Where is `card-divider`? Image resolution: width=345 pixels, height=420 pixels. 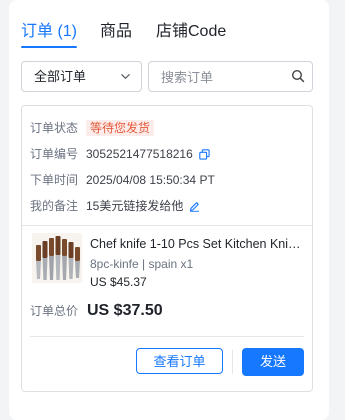 card-divider is located at coordinates (167, 225).